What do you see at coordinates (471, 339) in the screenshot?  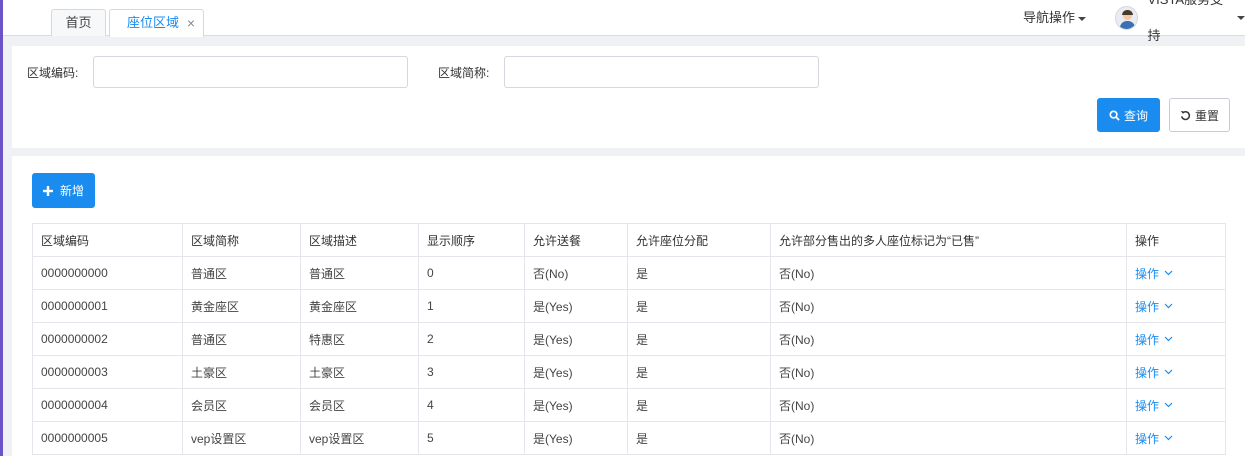 I see `cell-order: 2` at bounding box center [471, 339].